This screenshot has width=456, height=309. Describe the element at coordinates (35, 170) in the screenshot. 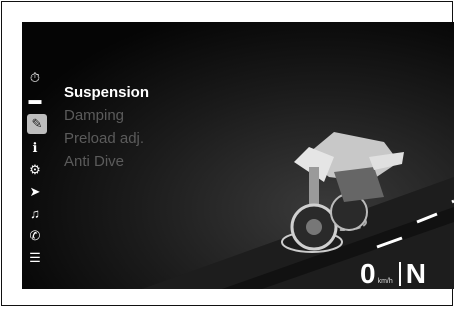

I see `bike-settings-icon: ⚙` at that location.